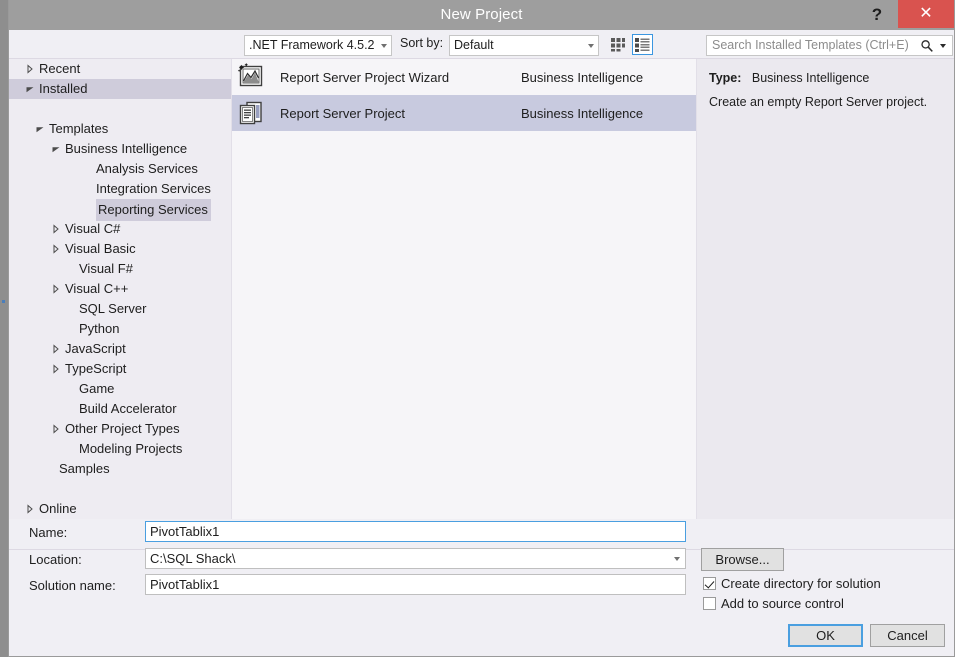 The image size is (955, 657). Describe the element at coordinates (907, 635) in the screenshot. I see `cancel-button: Cancel` at that location.